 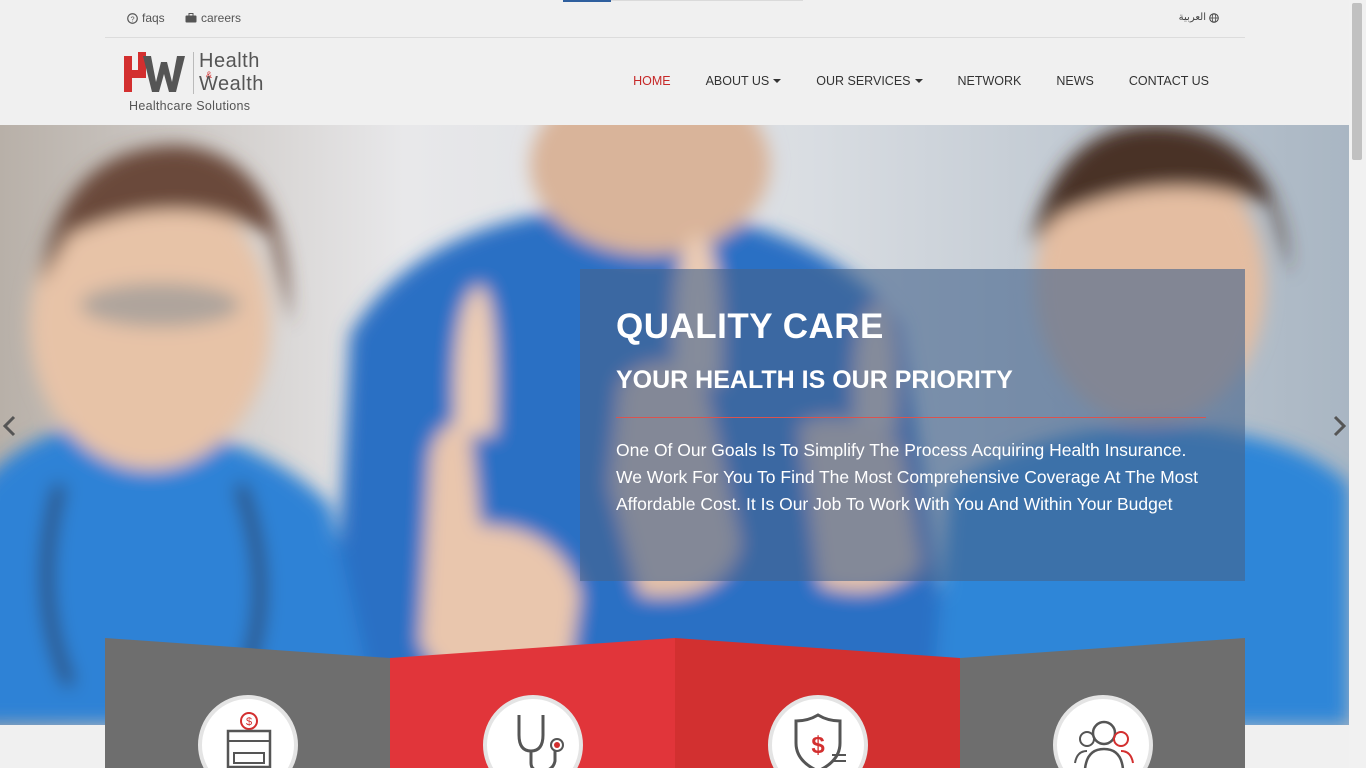 What do you see at coordinates (1357, 81) in the screenshot?
I see `scrollbar-thumb` at bounding box center [1357, 81].